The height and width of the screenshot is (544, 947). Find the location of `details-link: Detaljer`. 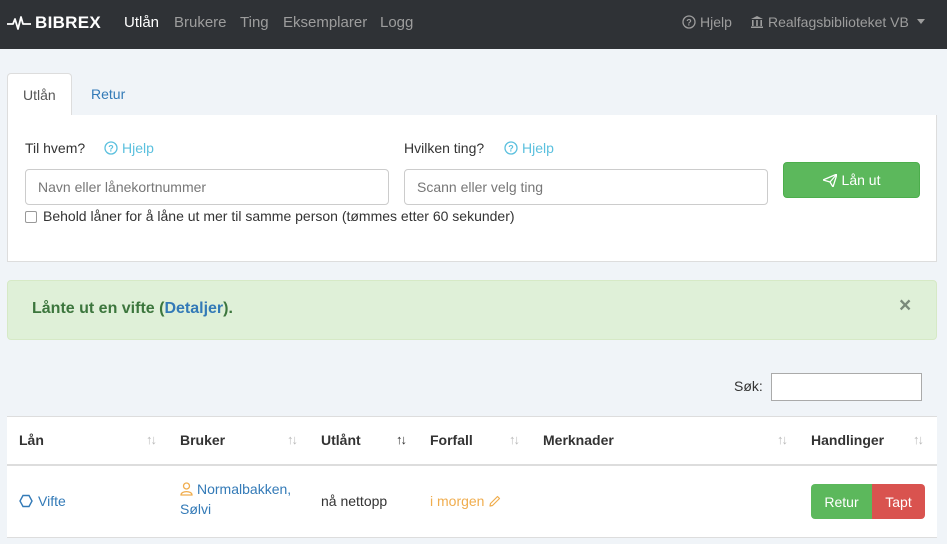

details-link: Detaljer is located at coordinates (193, 308).